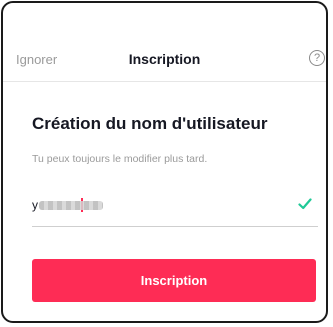  Describe the element at coordinates (35, 205) in the screenshot. I see `username-visible-text: y` at that location.